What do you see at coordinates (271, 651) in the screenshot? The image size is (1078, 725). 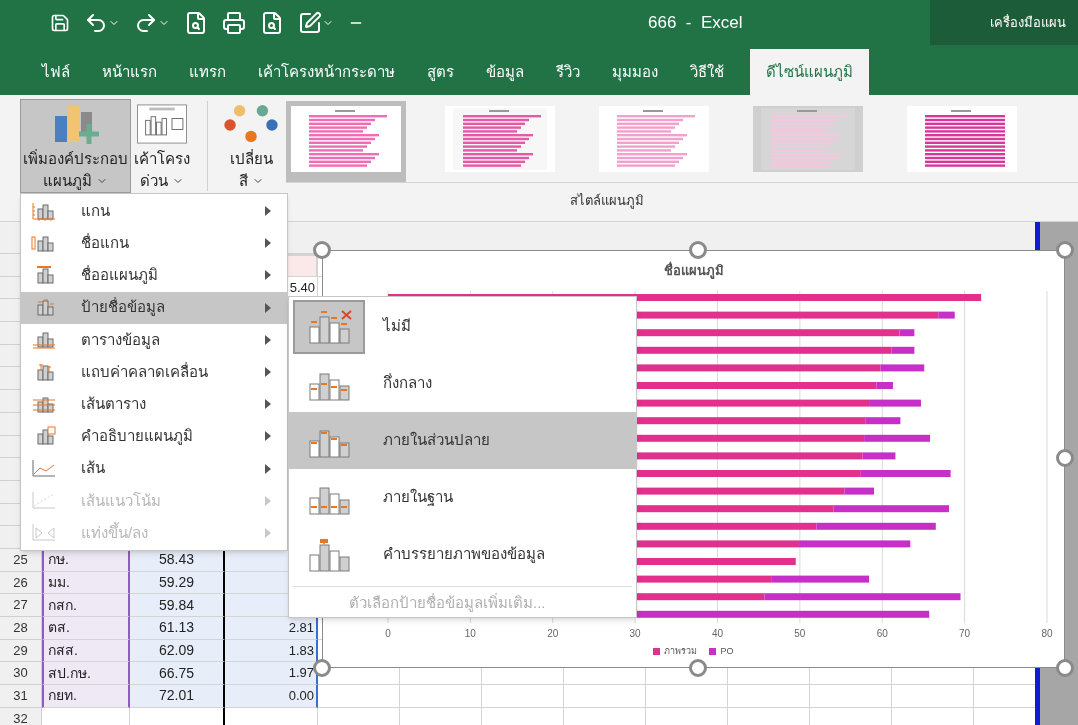 I see `table-cell: 1.83` at bounding box center [271, 651].